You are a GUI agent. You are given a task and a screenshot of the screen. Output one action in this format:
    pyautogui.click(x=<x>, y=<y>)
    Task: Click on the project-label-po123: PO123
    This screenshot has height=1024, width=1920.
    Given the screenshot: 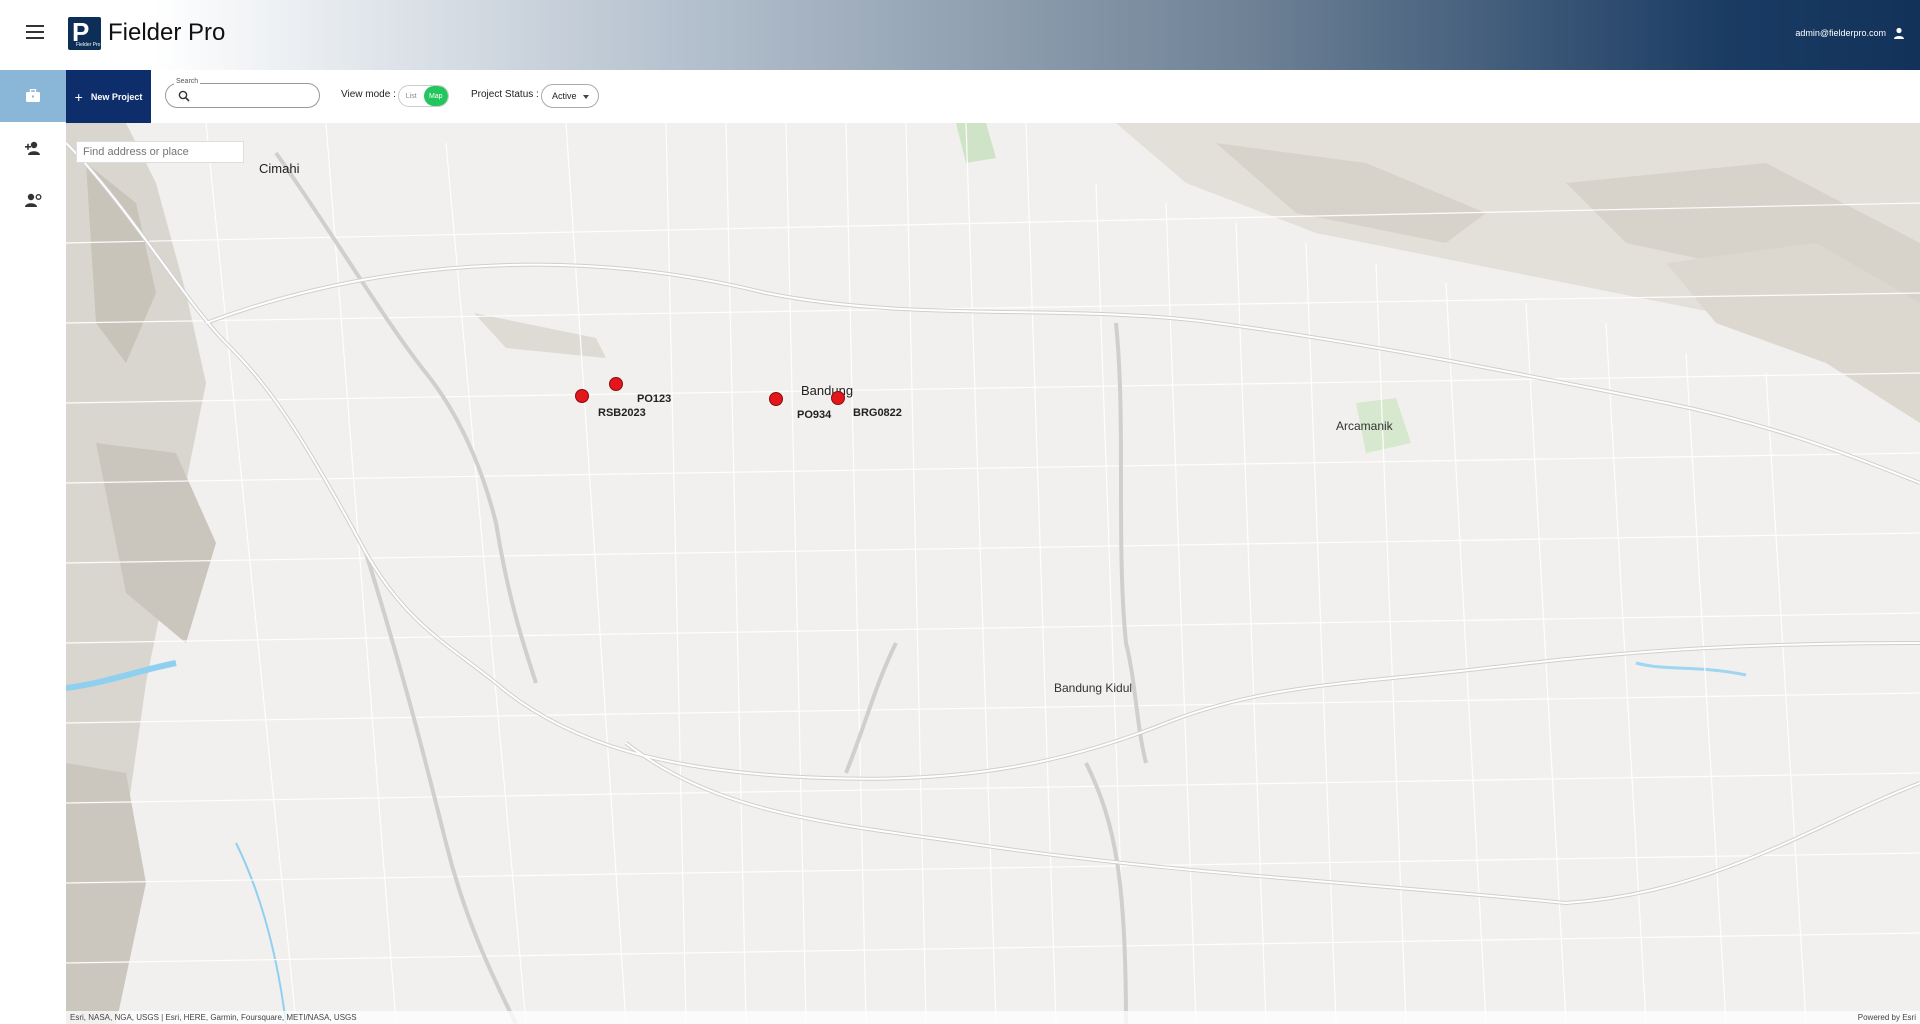 What is the action you would take?
    pyautogui.click(x=654, y=399)
    